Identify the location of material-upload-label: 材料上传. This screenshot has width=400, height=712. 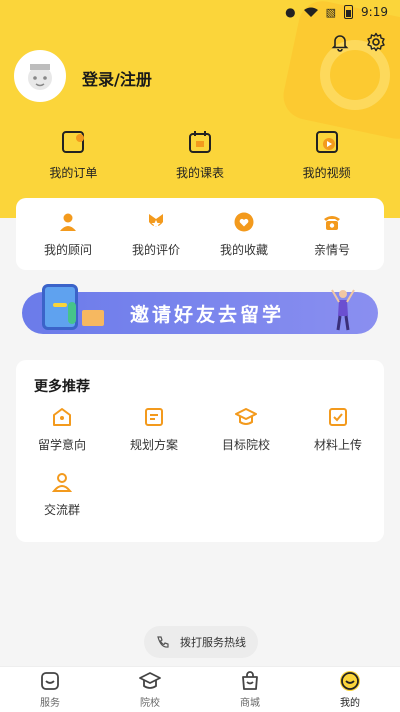
(337, 445).